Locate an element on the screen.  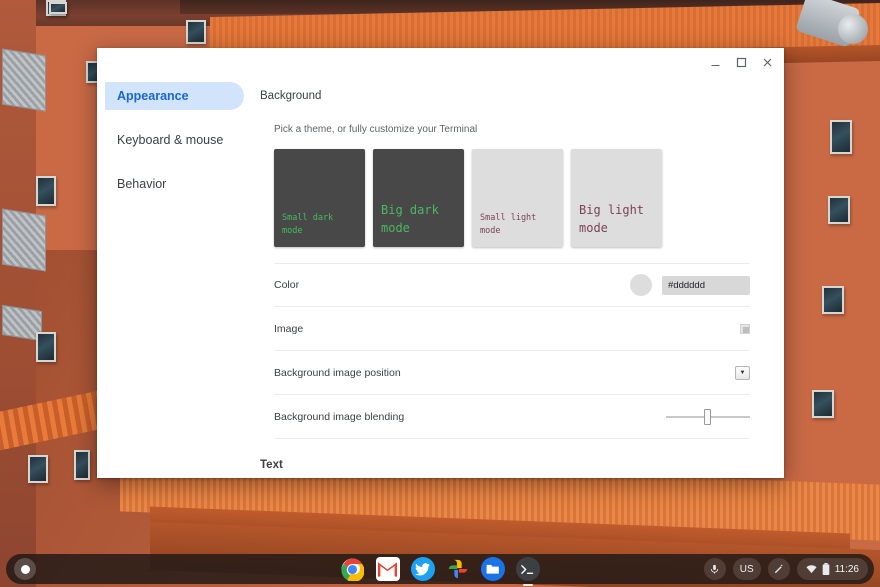
maximize-button is located at coordinates (741, 62).